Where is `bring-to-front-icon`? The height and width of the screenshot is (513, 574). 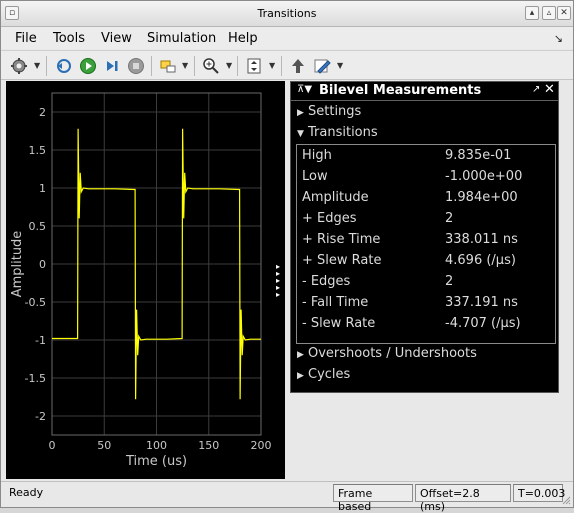 bring-to-front-icon is located at coordinates (298, 66).